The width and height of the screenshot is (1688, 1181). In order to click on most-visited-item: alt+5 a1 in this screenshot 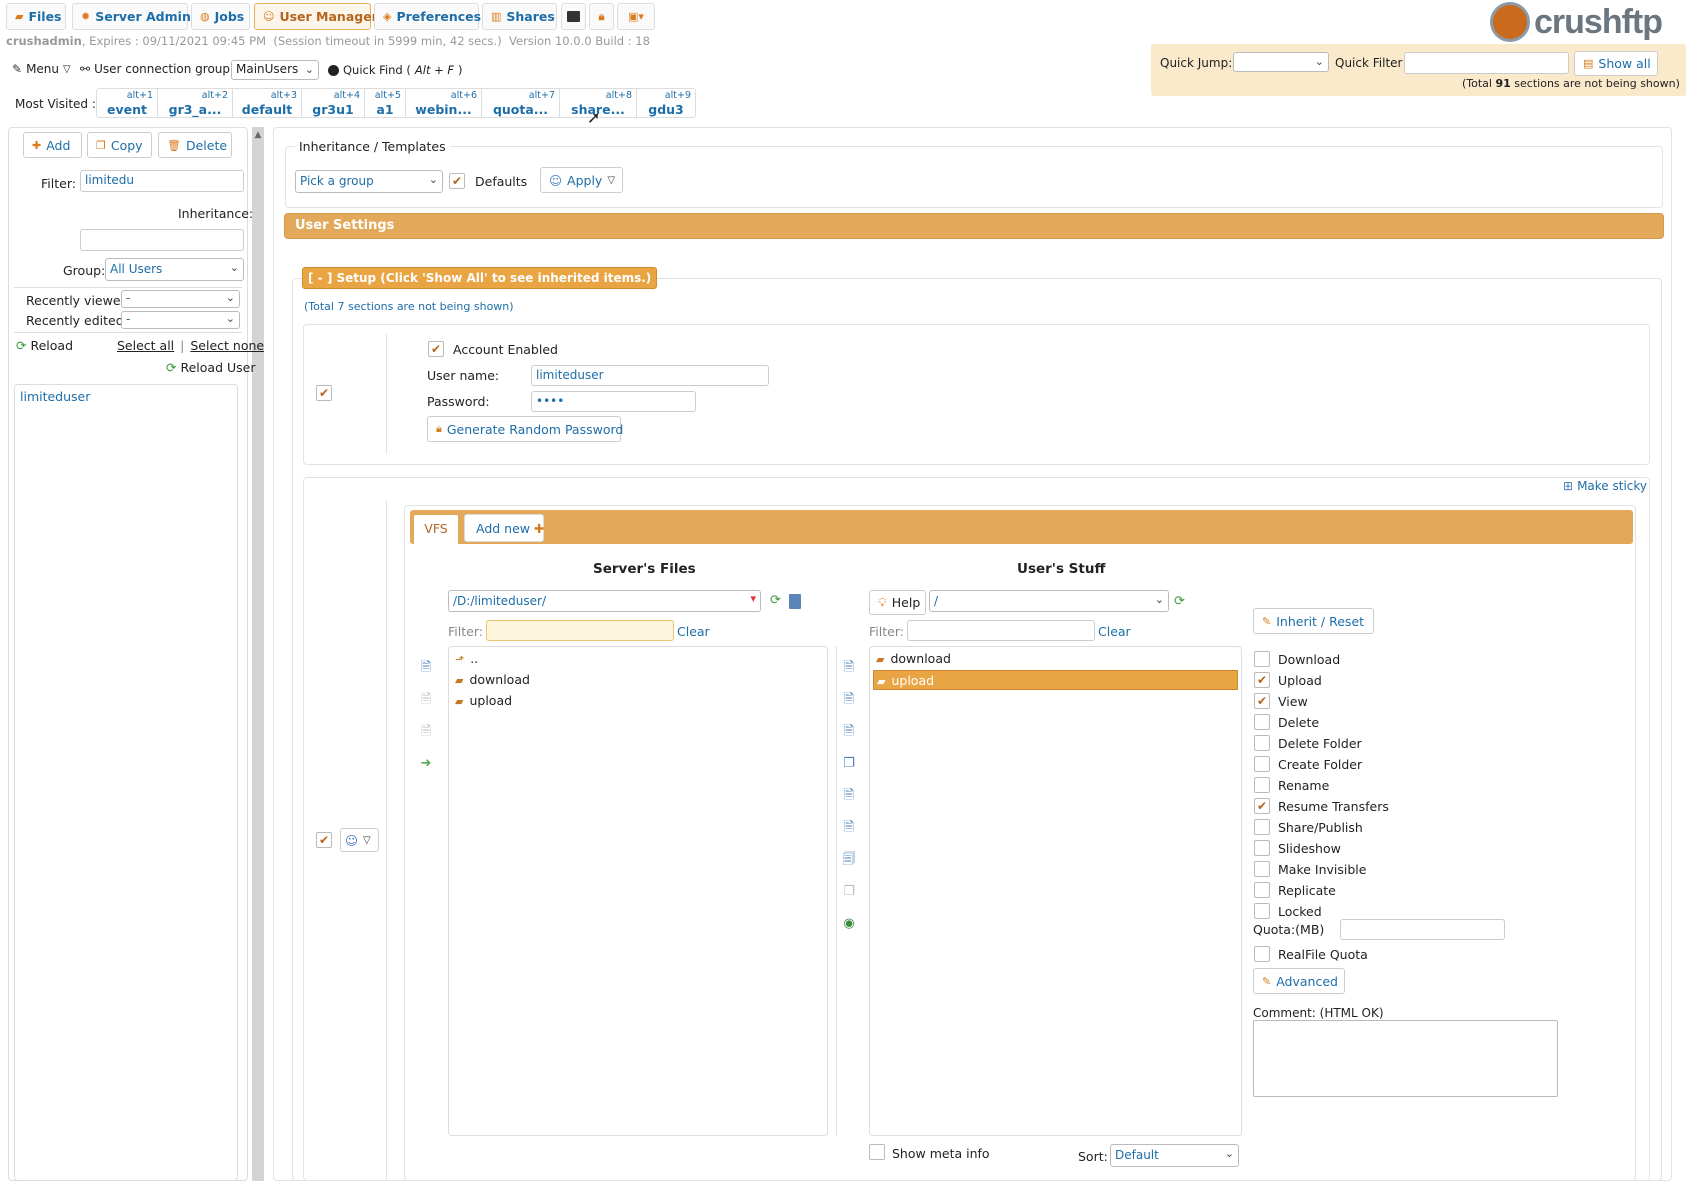, I will do `click(385, 103)`.